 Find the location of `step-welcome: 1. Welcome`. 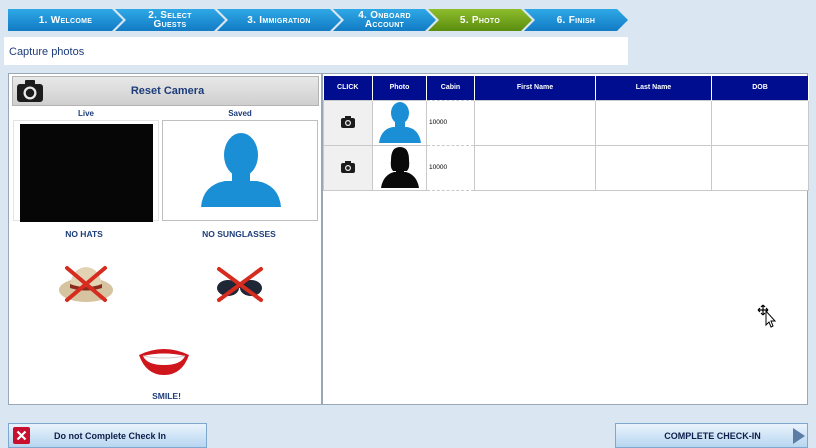

step-welcome: 1. Welcome is located at coordinates (65, 20).